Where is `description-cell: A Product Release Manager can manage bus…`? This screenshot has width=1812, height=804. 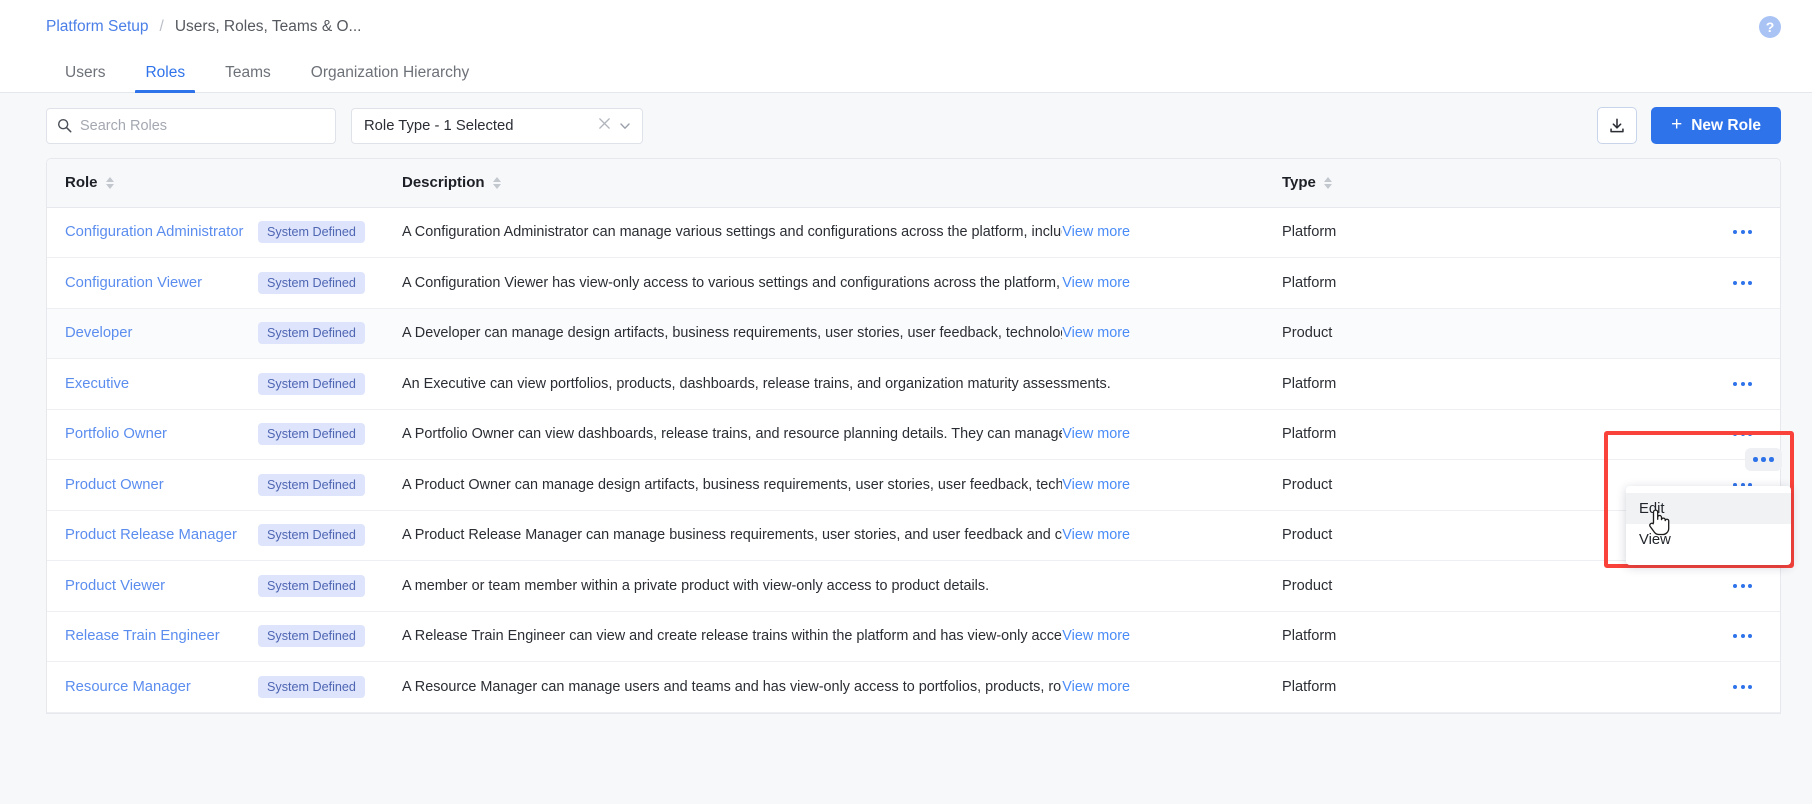 description-cell: A Product Release Manager can manage bus… is located at coordinates (842, 535).